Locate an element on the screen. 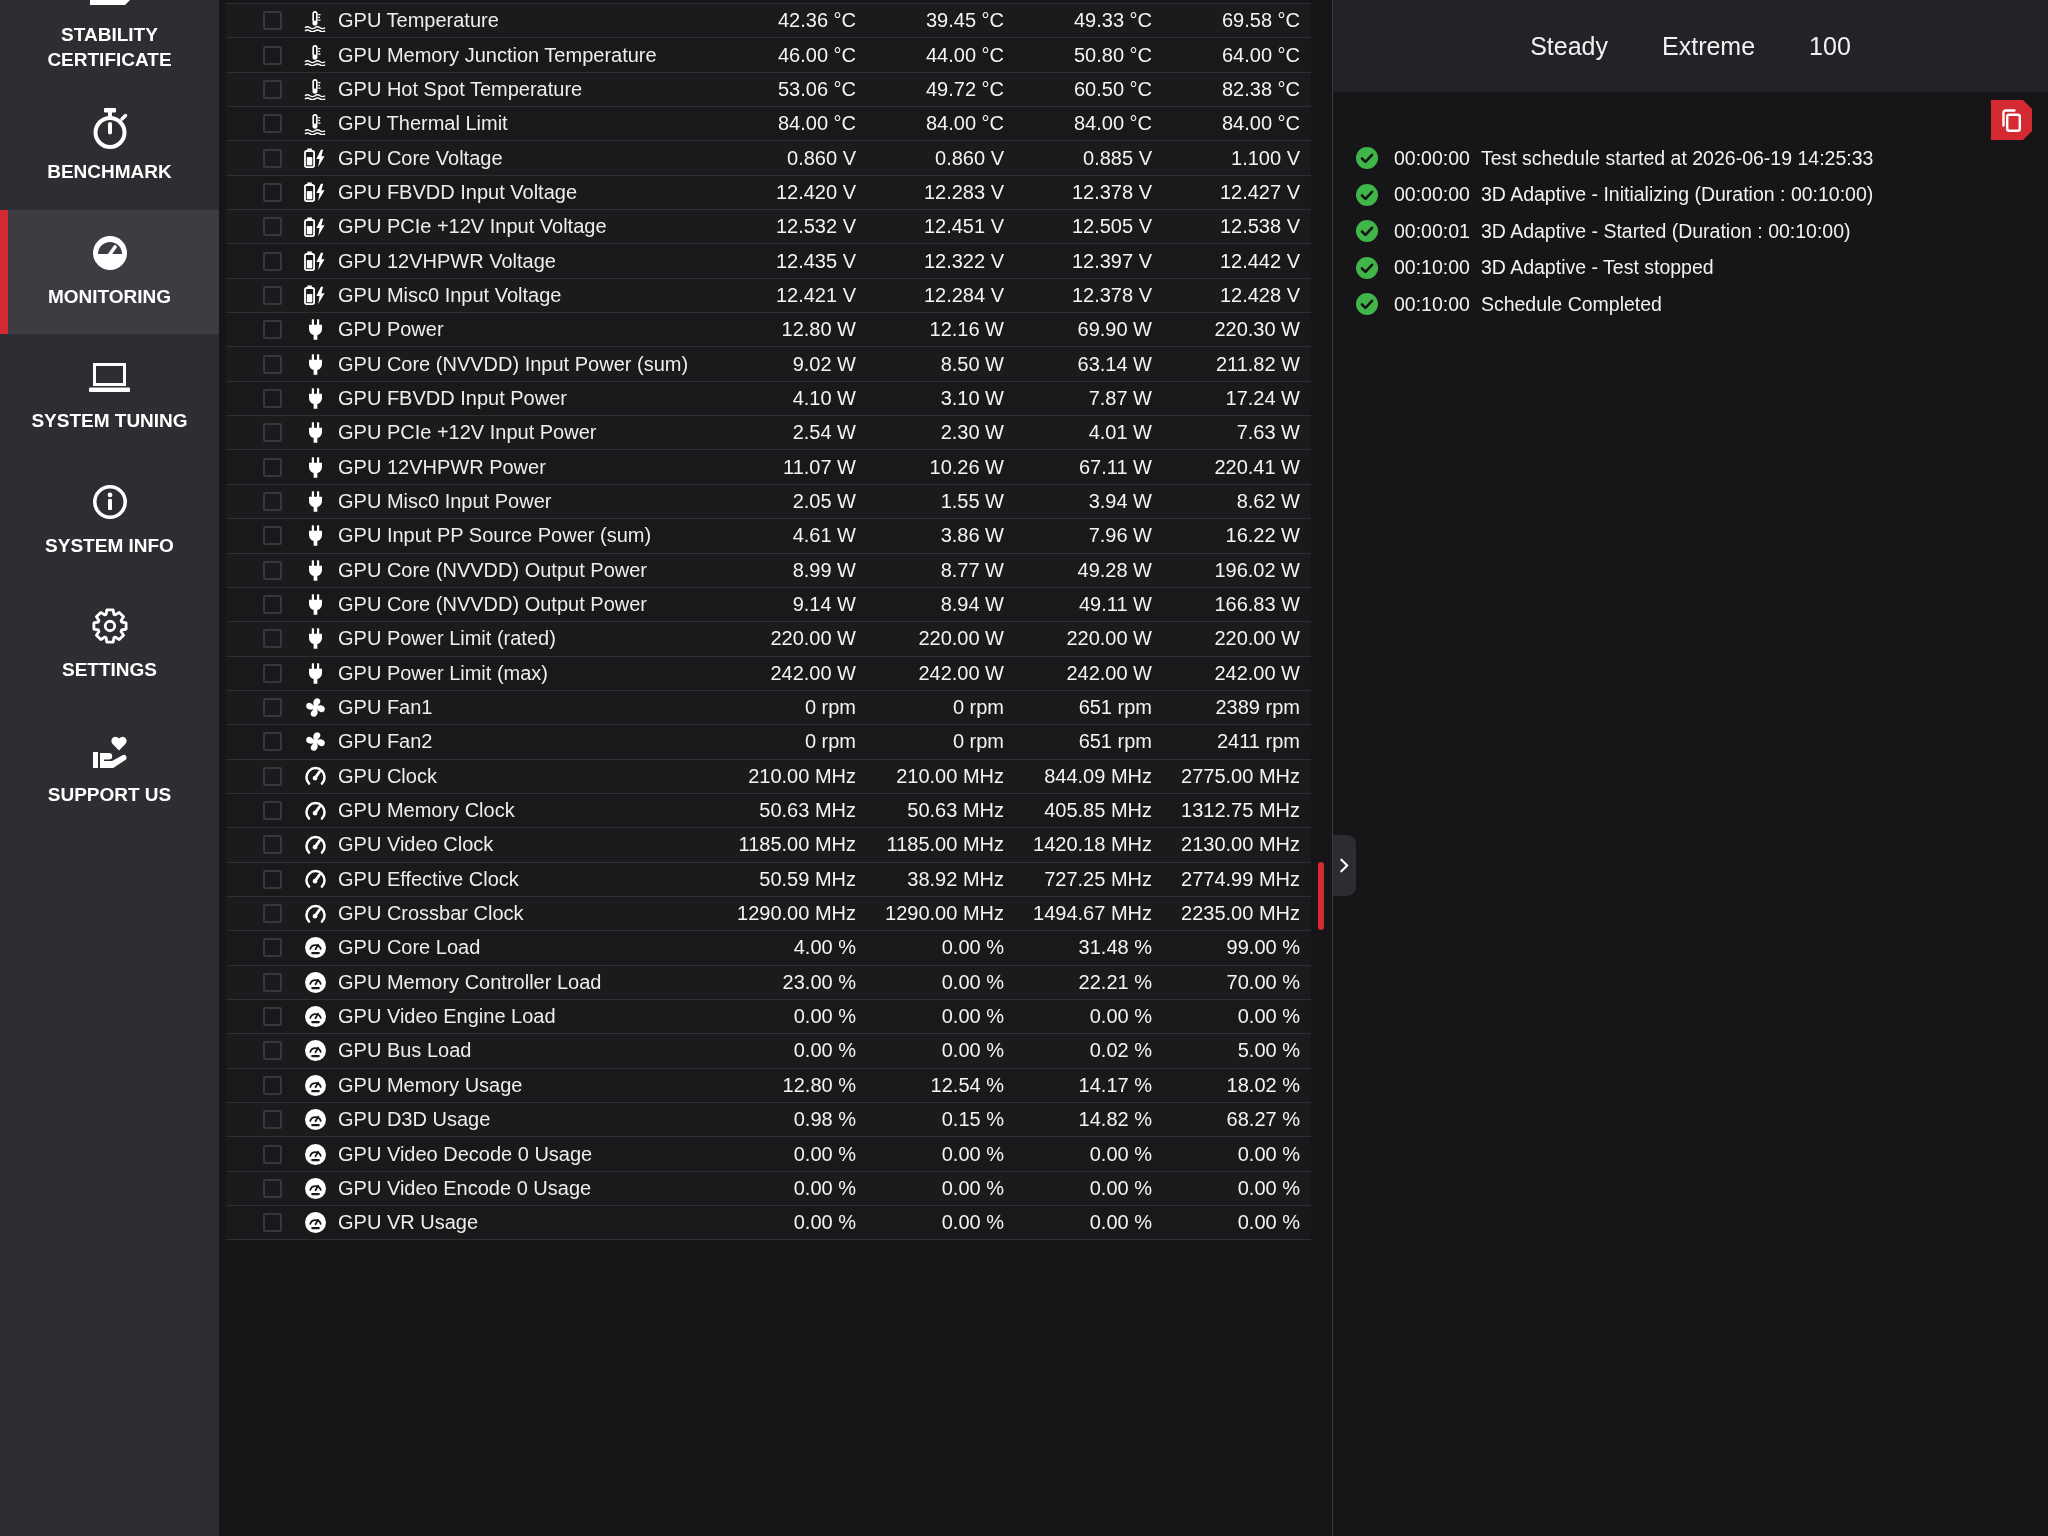 The height and width of the screenshot is (1536, 2048). scrollbar-thumb is located at coordinates (1321, 896).